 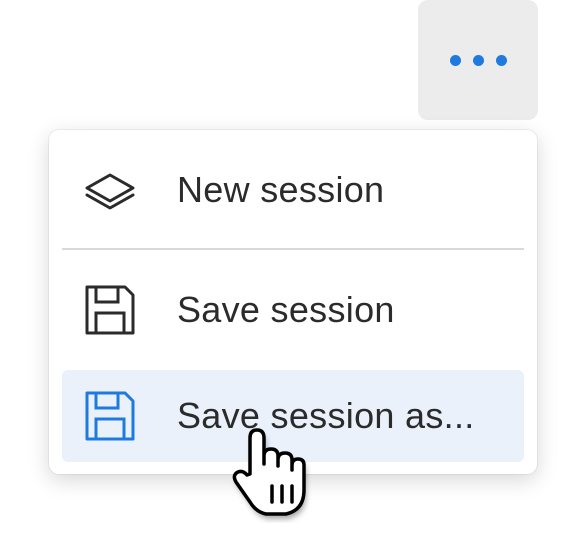 What do you see at coordinates (293, 249) in the screenshot?
I see `menu-divider` at bounding box center [293, 249].